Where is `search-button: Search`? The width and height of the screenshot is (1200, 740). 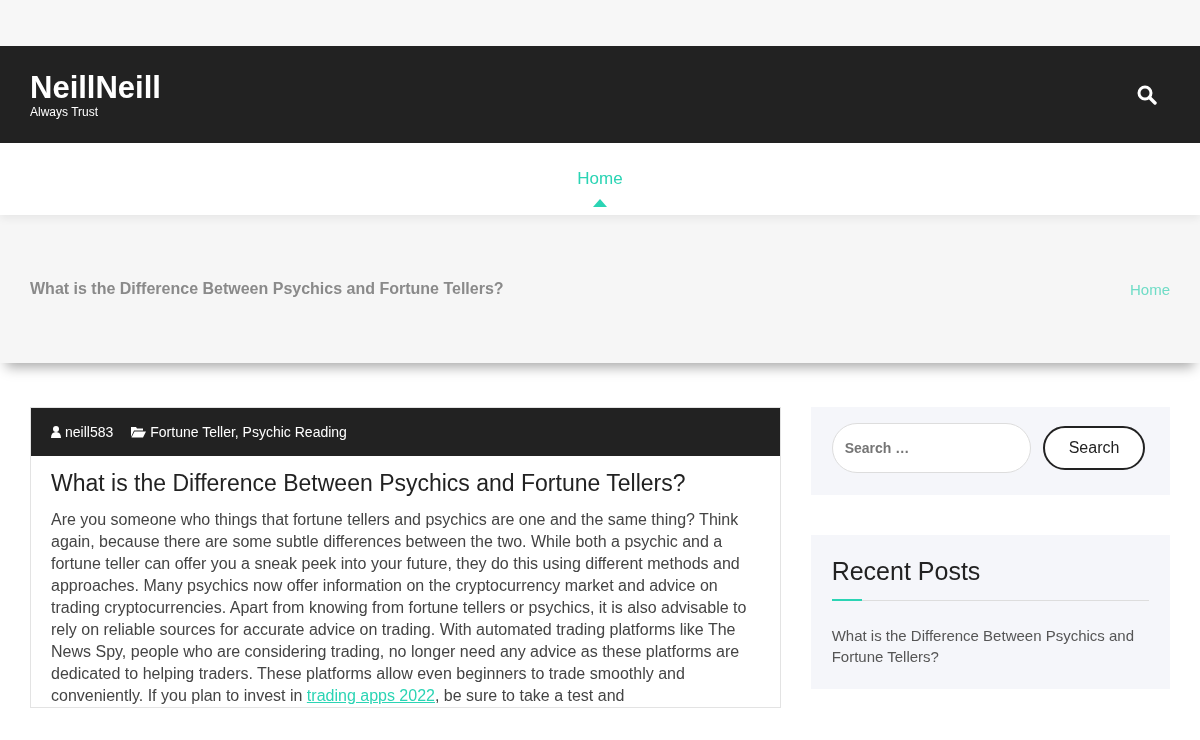 search-button: Search is located at coordinates (1094, 448).